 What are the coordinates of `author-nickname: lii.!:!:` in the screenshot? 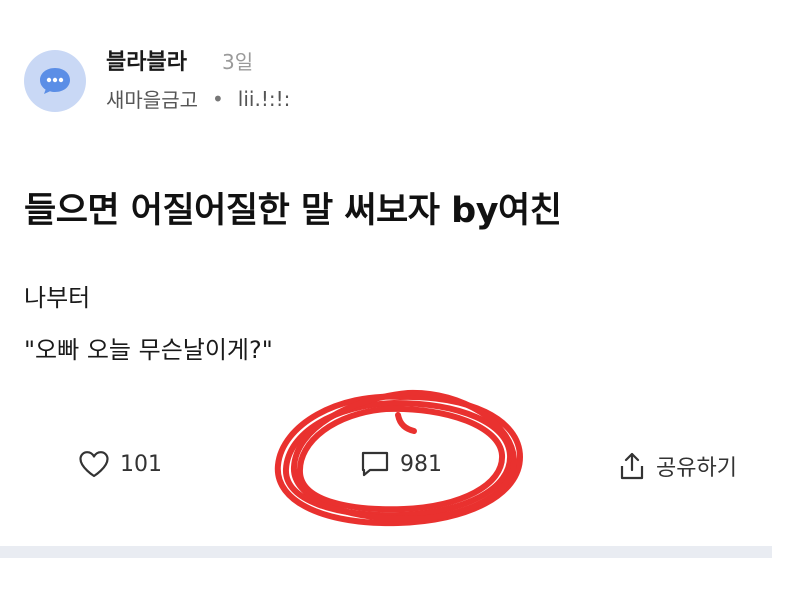 It's located at (264, 98).